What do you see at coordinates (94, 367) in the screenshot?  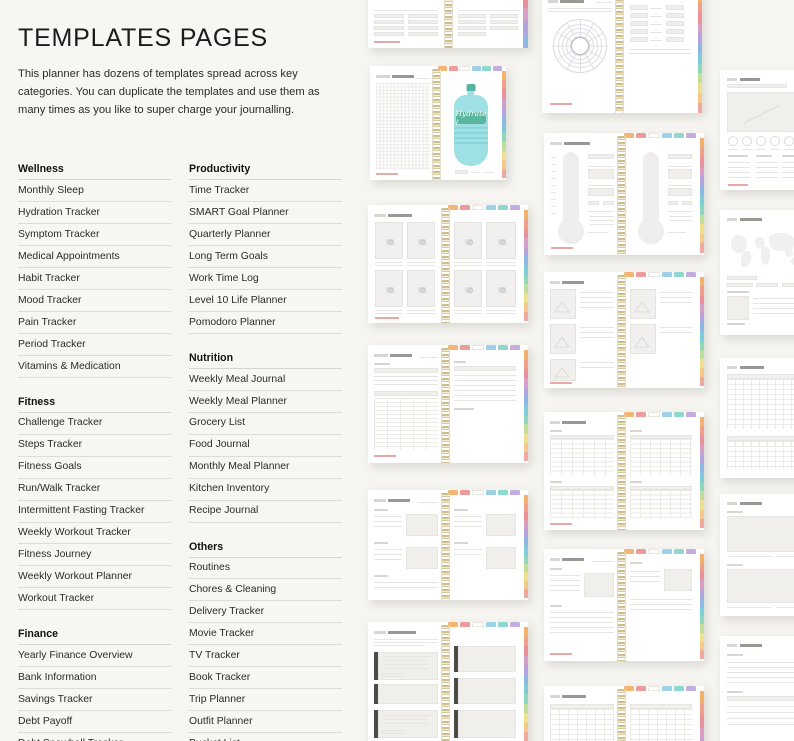 I see `list-item: Vitamins & Medication` at bounding box center [94, 367].